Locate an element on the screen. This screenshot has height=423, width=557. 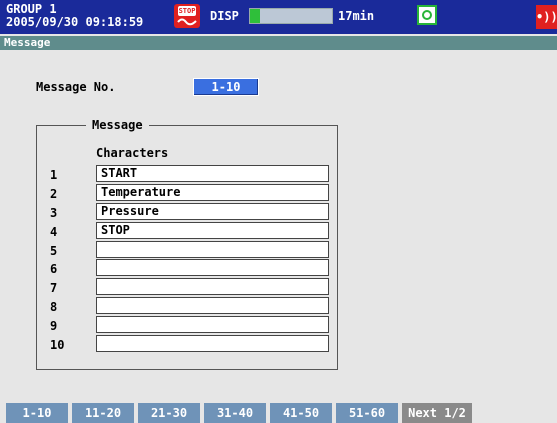
message-text-field: Temperature is located at coordinates (212, 192).